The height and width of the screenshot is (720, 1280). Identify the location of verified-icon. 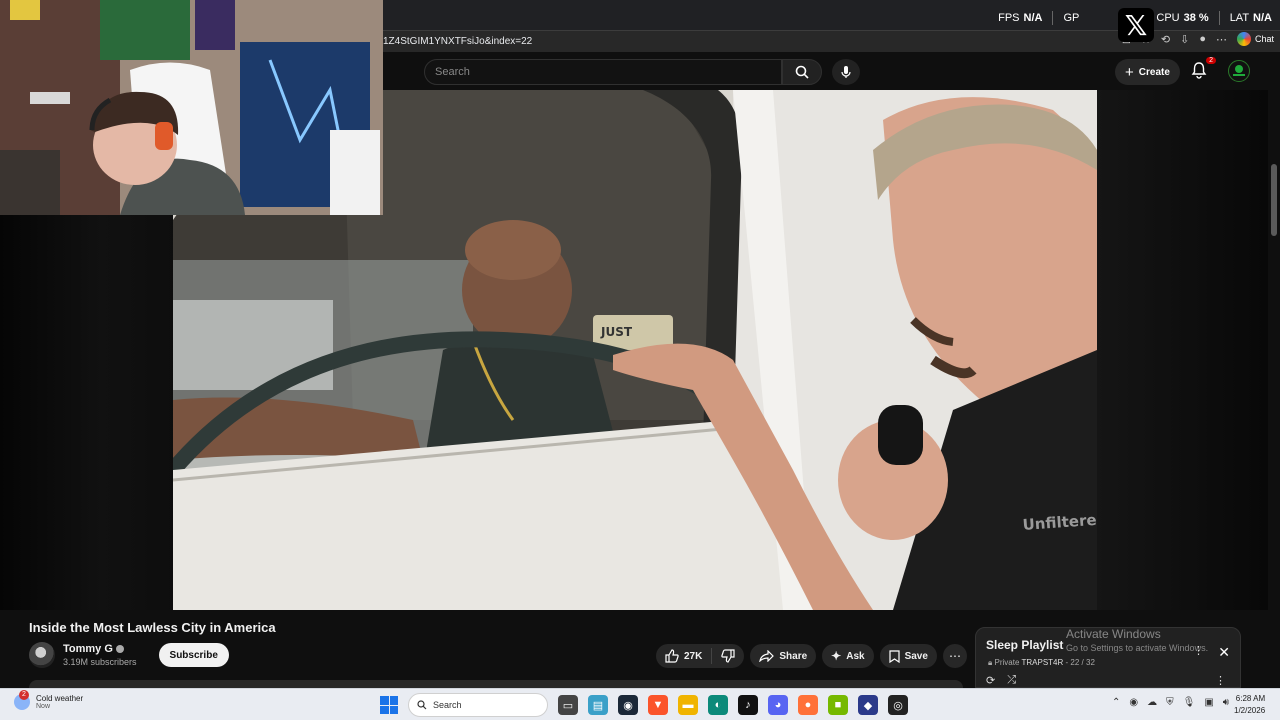
(119, 649).